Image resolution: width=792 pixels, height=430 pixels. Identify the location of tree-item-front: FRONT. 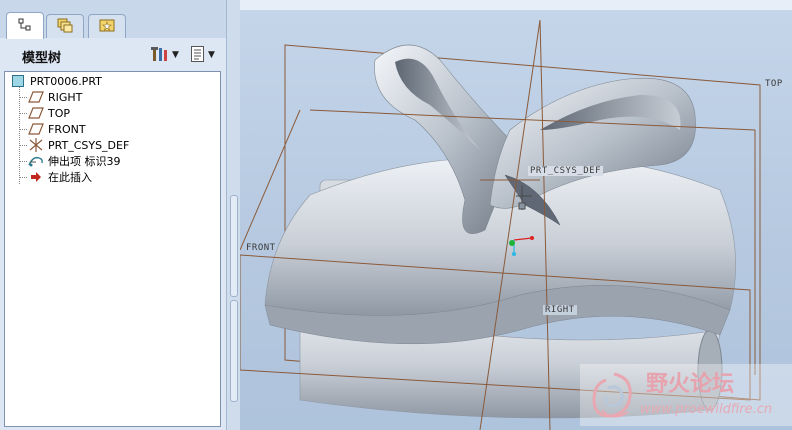
(56, 129).